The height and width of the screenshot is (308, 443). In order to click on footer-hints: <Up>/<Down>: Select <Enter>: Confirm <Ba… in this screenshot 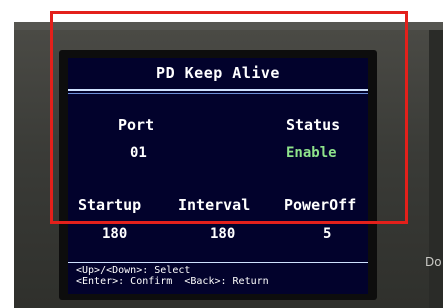, I will do `click(172, 276)`.